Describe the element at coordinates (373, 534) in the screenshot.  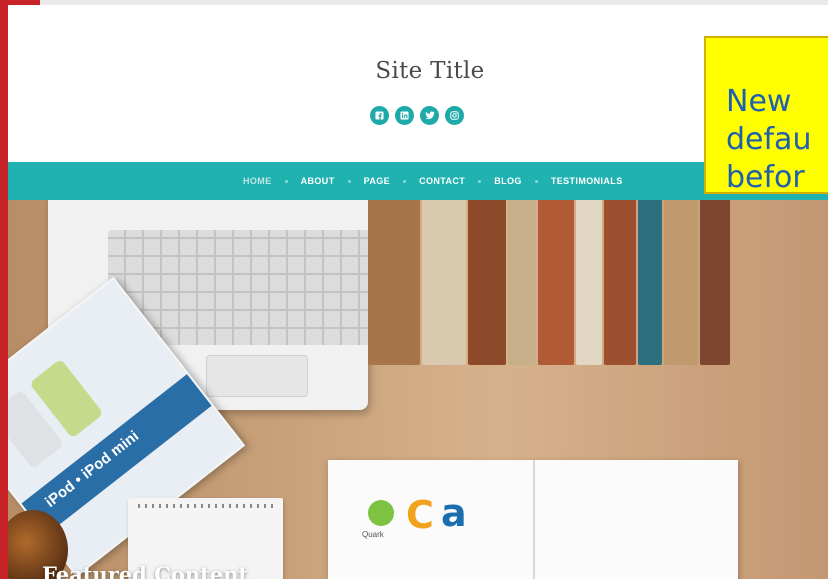
I see `quark-logo-label: Quark` at that location.